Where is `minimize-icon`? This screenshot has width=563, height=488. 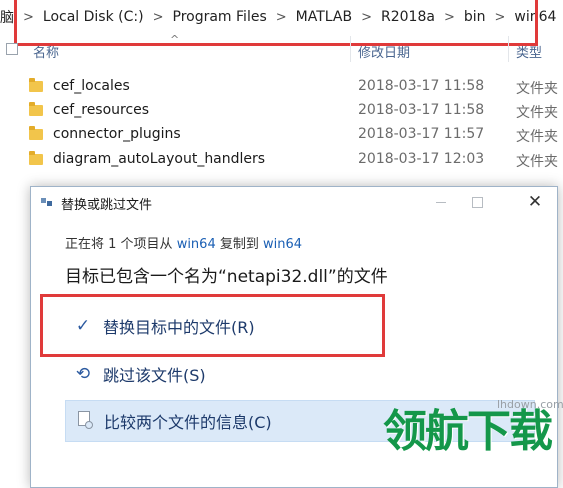
minimize-icon is located at coordinates (441, 202).